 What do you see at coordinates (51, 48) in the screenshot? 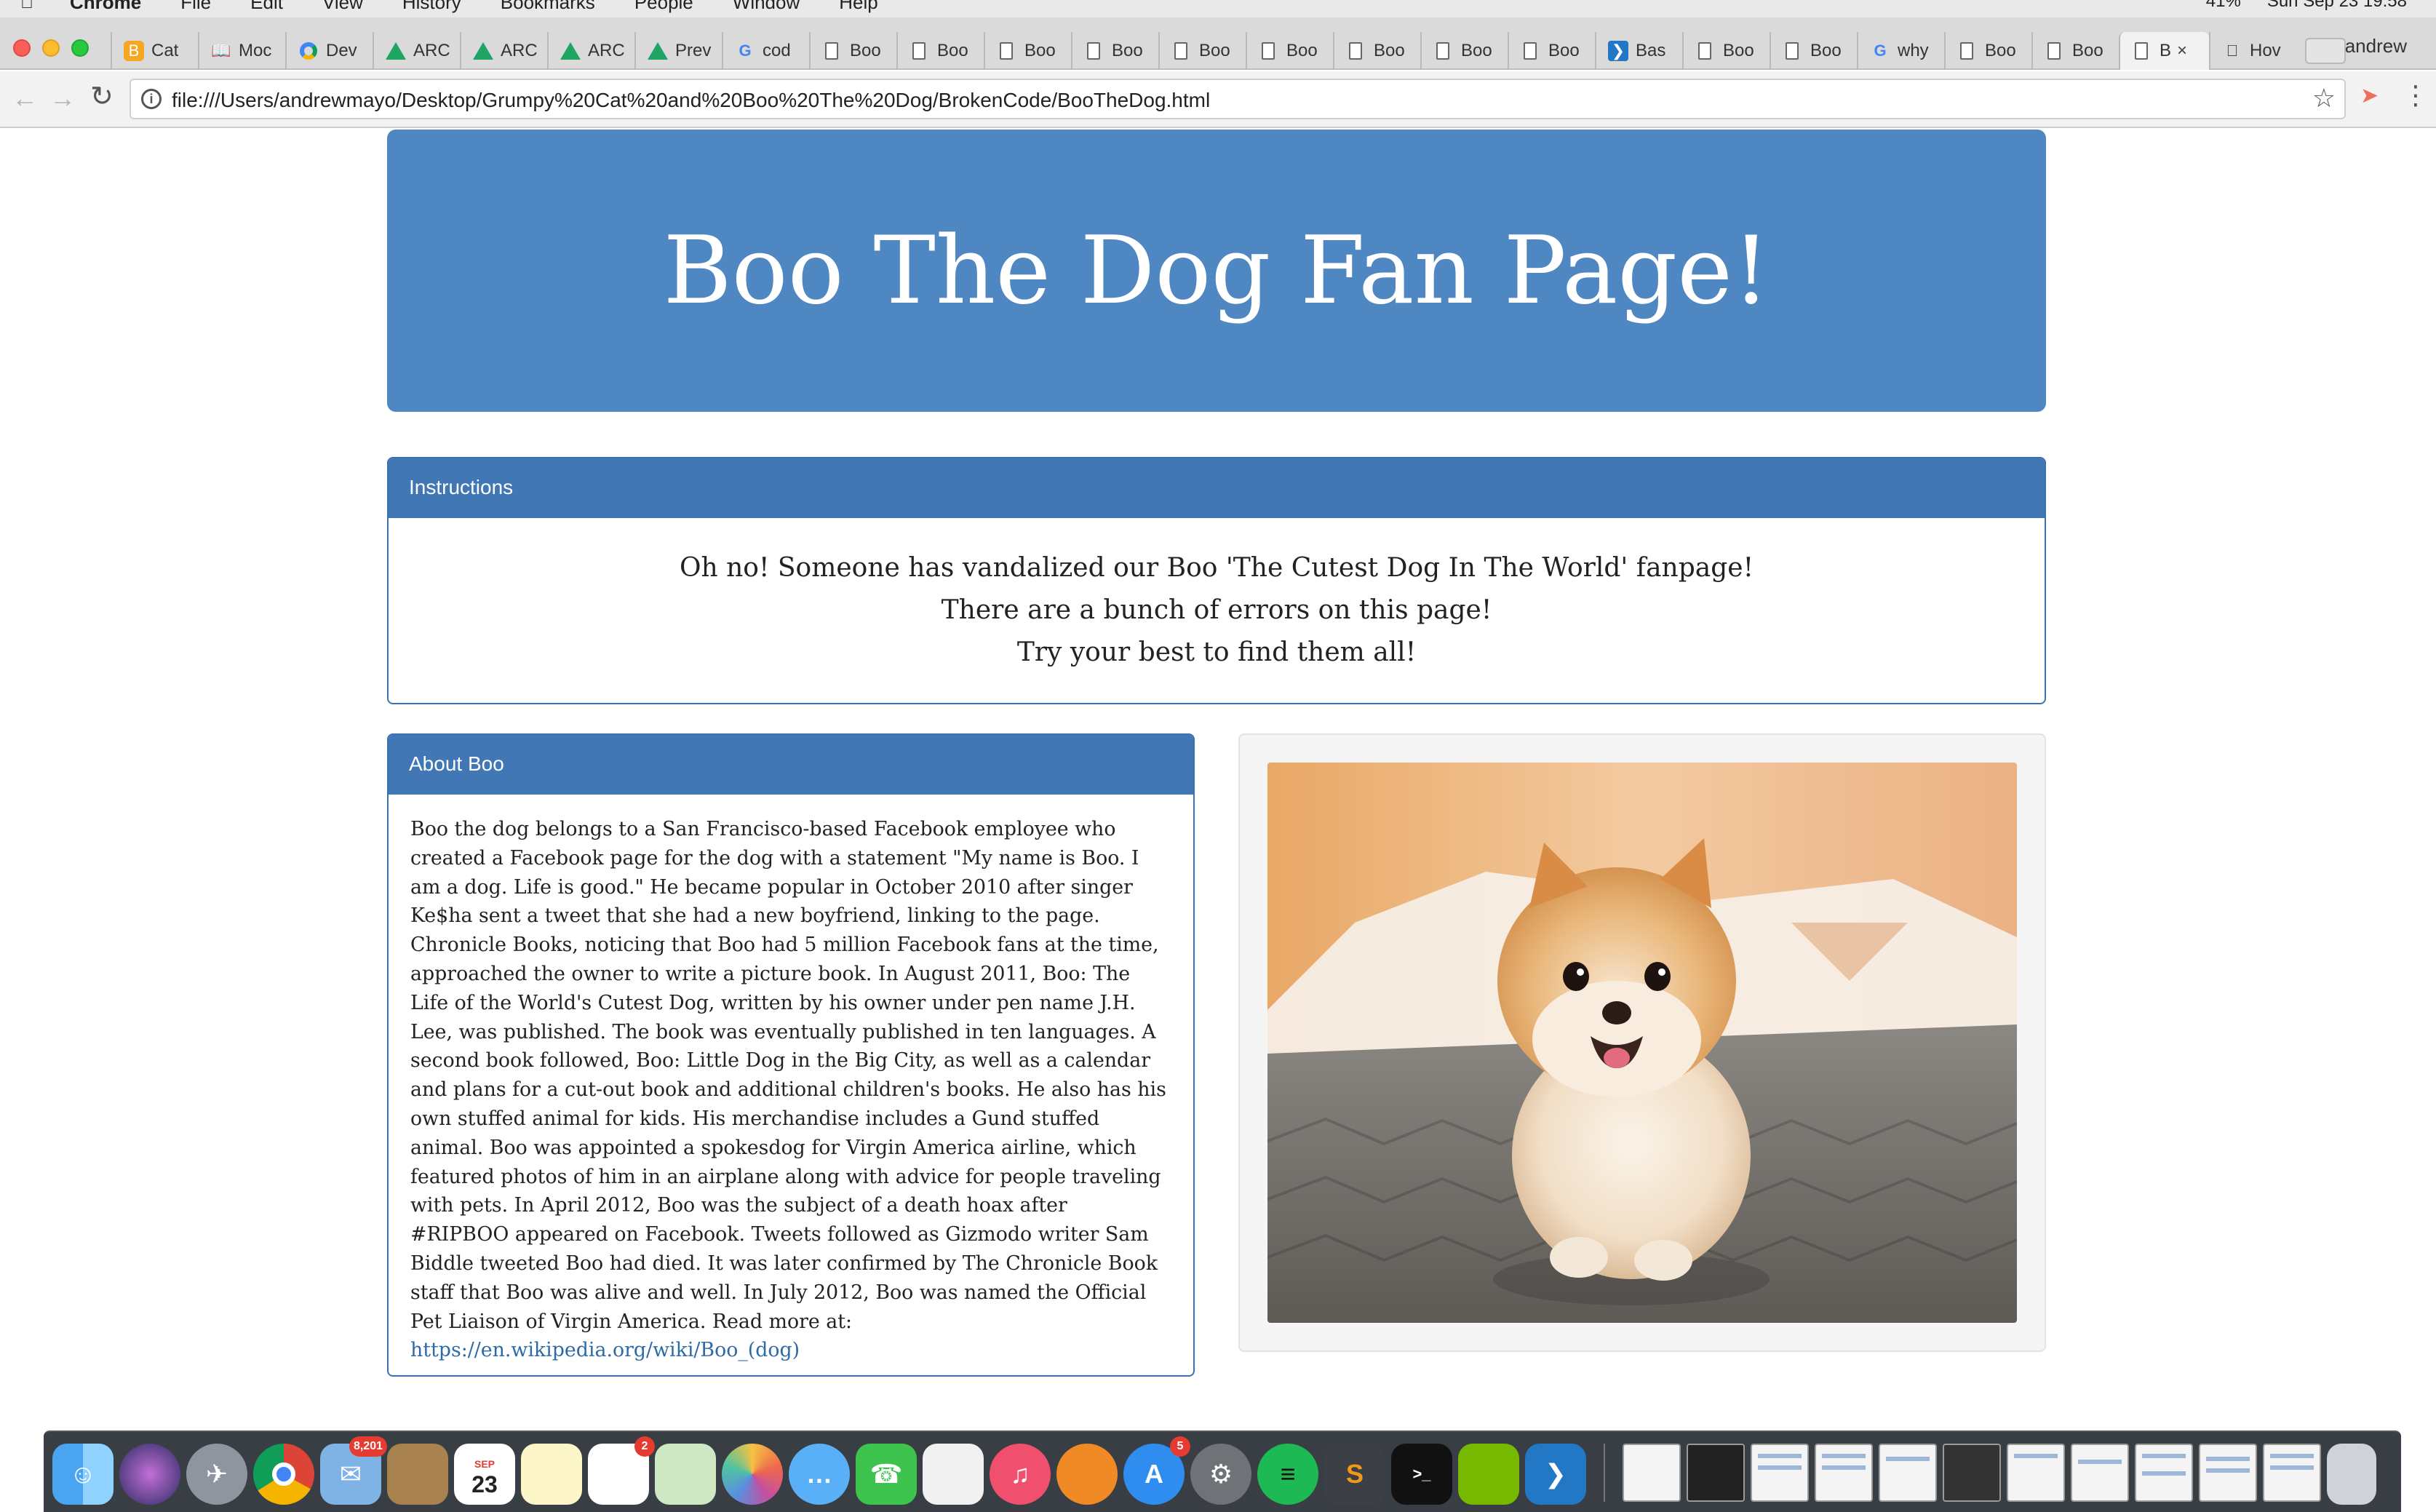
I see `minimize-window-button` at bounding box center [51, 48].